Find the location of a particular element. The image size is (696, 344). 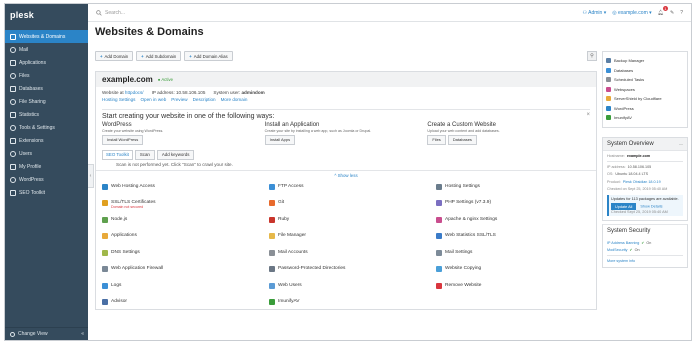

seo-toolkit-link: SEO Toolkit is located at coordinates (117, 154).